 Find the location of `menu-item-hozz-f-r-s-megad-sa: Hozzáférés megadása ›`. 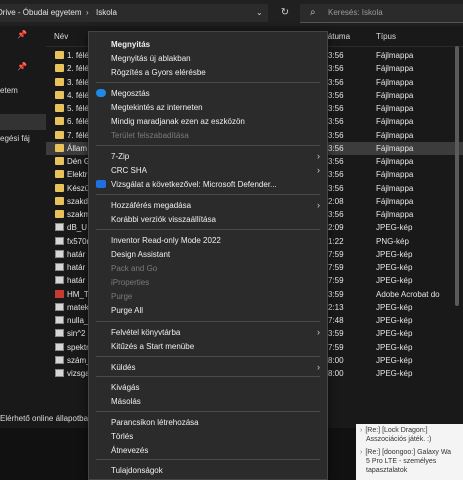

menu-item-hozz-f-r-s-megad-sa: Hozzáférés megadása › is located at coordinates (208, 205).